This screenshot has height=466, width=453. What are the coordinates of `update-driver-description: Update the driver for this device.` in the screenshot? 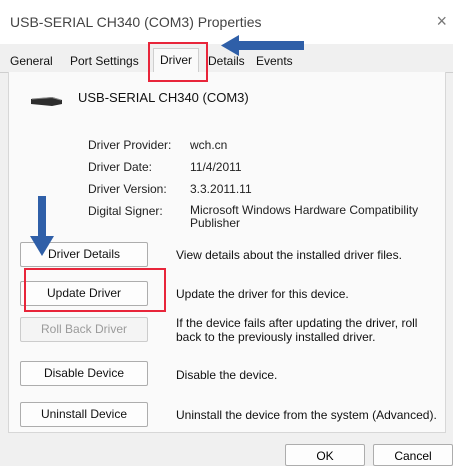 It's located at (262, 294).